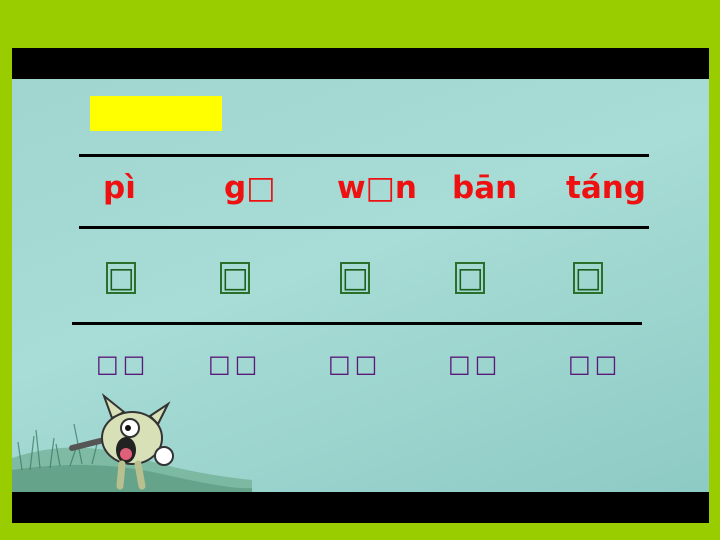  I want to click on bottom-black-bar, so click(360, 507).